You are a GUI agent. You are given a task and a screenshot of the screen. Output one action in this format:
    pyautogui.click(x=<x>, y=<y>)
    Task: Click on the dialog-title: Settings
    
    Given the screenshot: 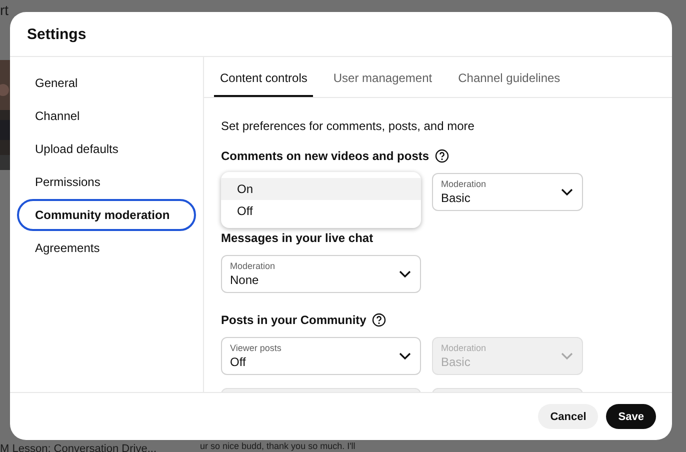 What is the action you would take?
    pyautogui.click(x=56, y=34)
    